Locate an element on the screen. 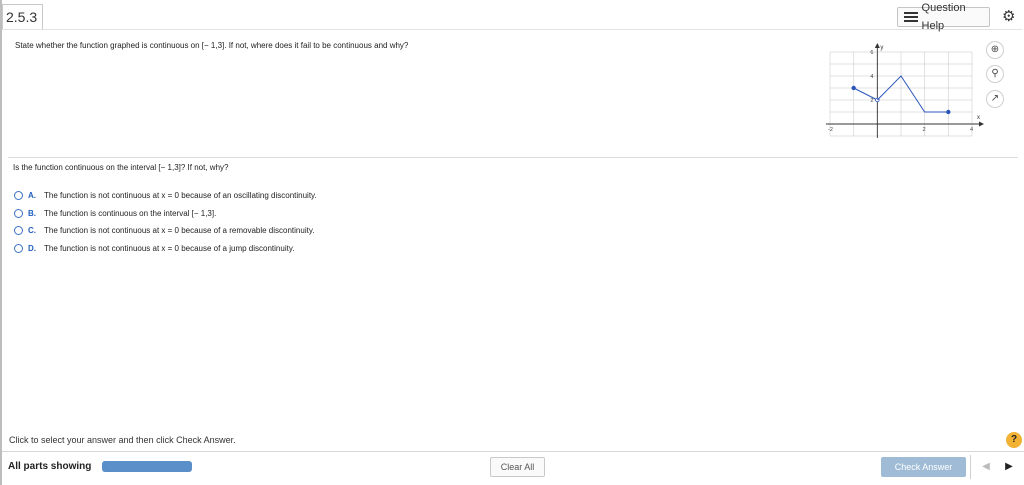  next-arrow-icon: ▶ is located at coordinates (1009, 467).